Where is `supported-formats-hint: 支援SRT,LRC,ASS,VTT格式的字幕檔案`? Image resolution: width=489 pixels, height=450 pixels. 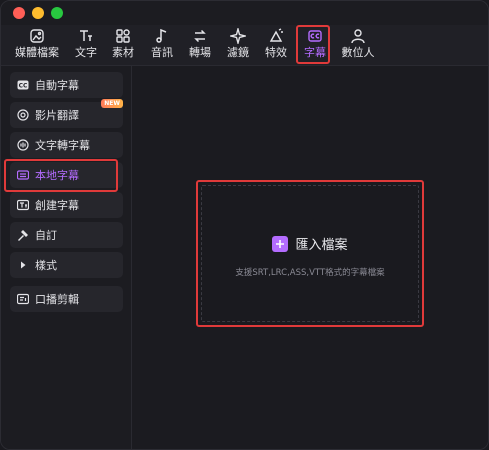
supported-formats-hint: 支援SRT,LRC,ASS,VTT格式的字幕檔案 is located at coordinates (310, 273).